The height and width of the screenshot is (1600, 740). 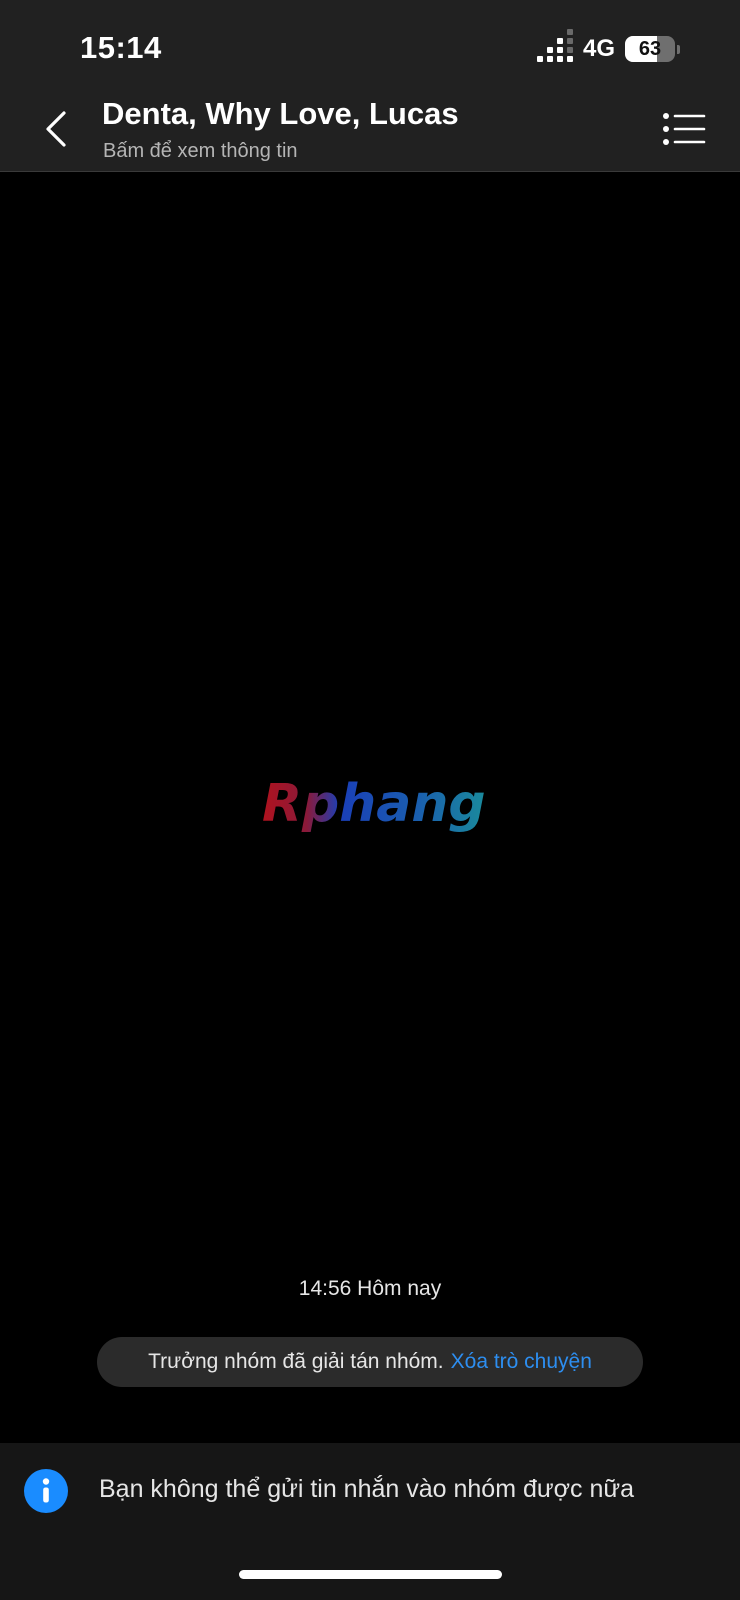 I want to click on svg-text: Rphang, so click(x=374, y=804).